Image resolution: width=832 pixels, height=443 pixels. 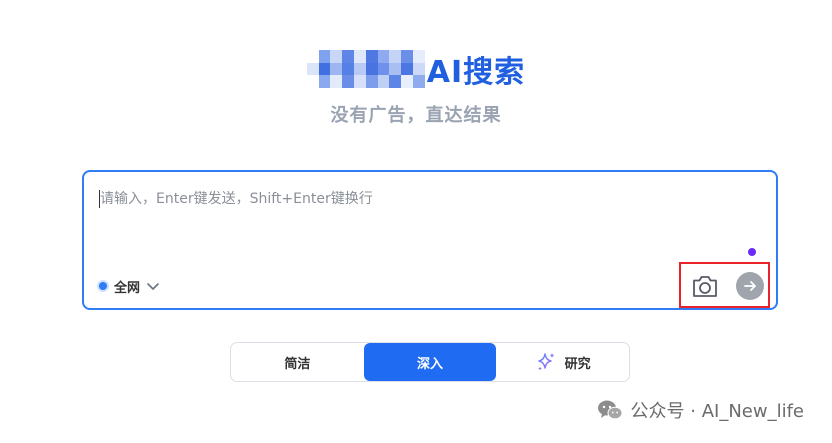 I want to click on arrow-right-icon, so click(x=750, y=286).